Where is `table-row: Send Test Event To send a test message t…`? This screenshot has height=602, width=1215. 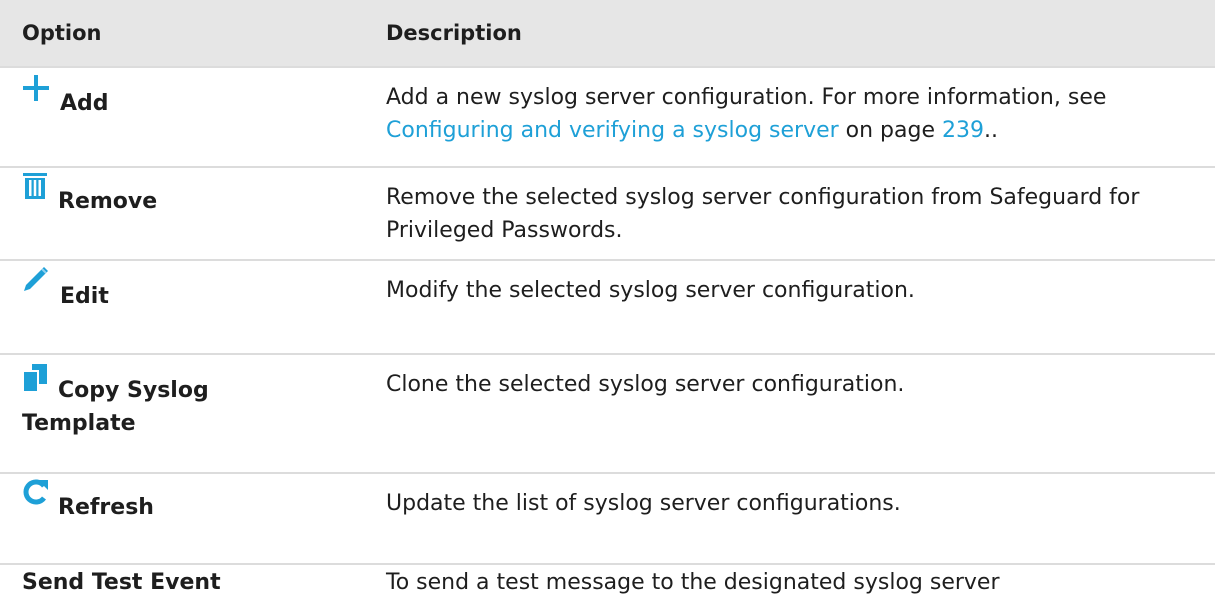
table-row: Send Test Event To send a test message t… is located at coordinates (607, 582).